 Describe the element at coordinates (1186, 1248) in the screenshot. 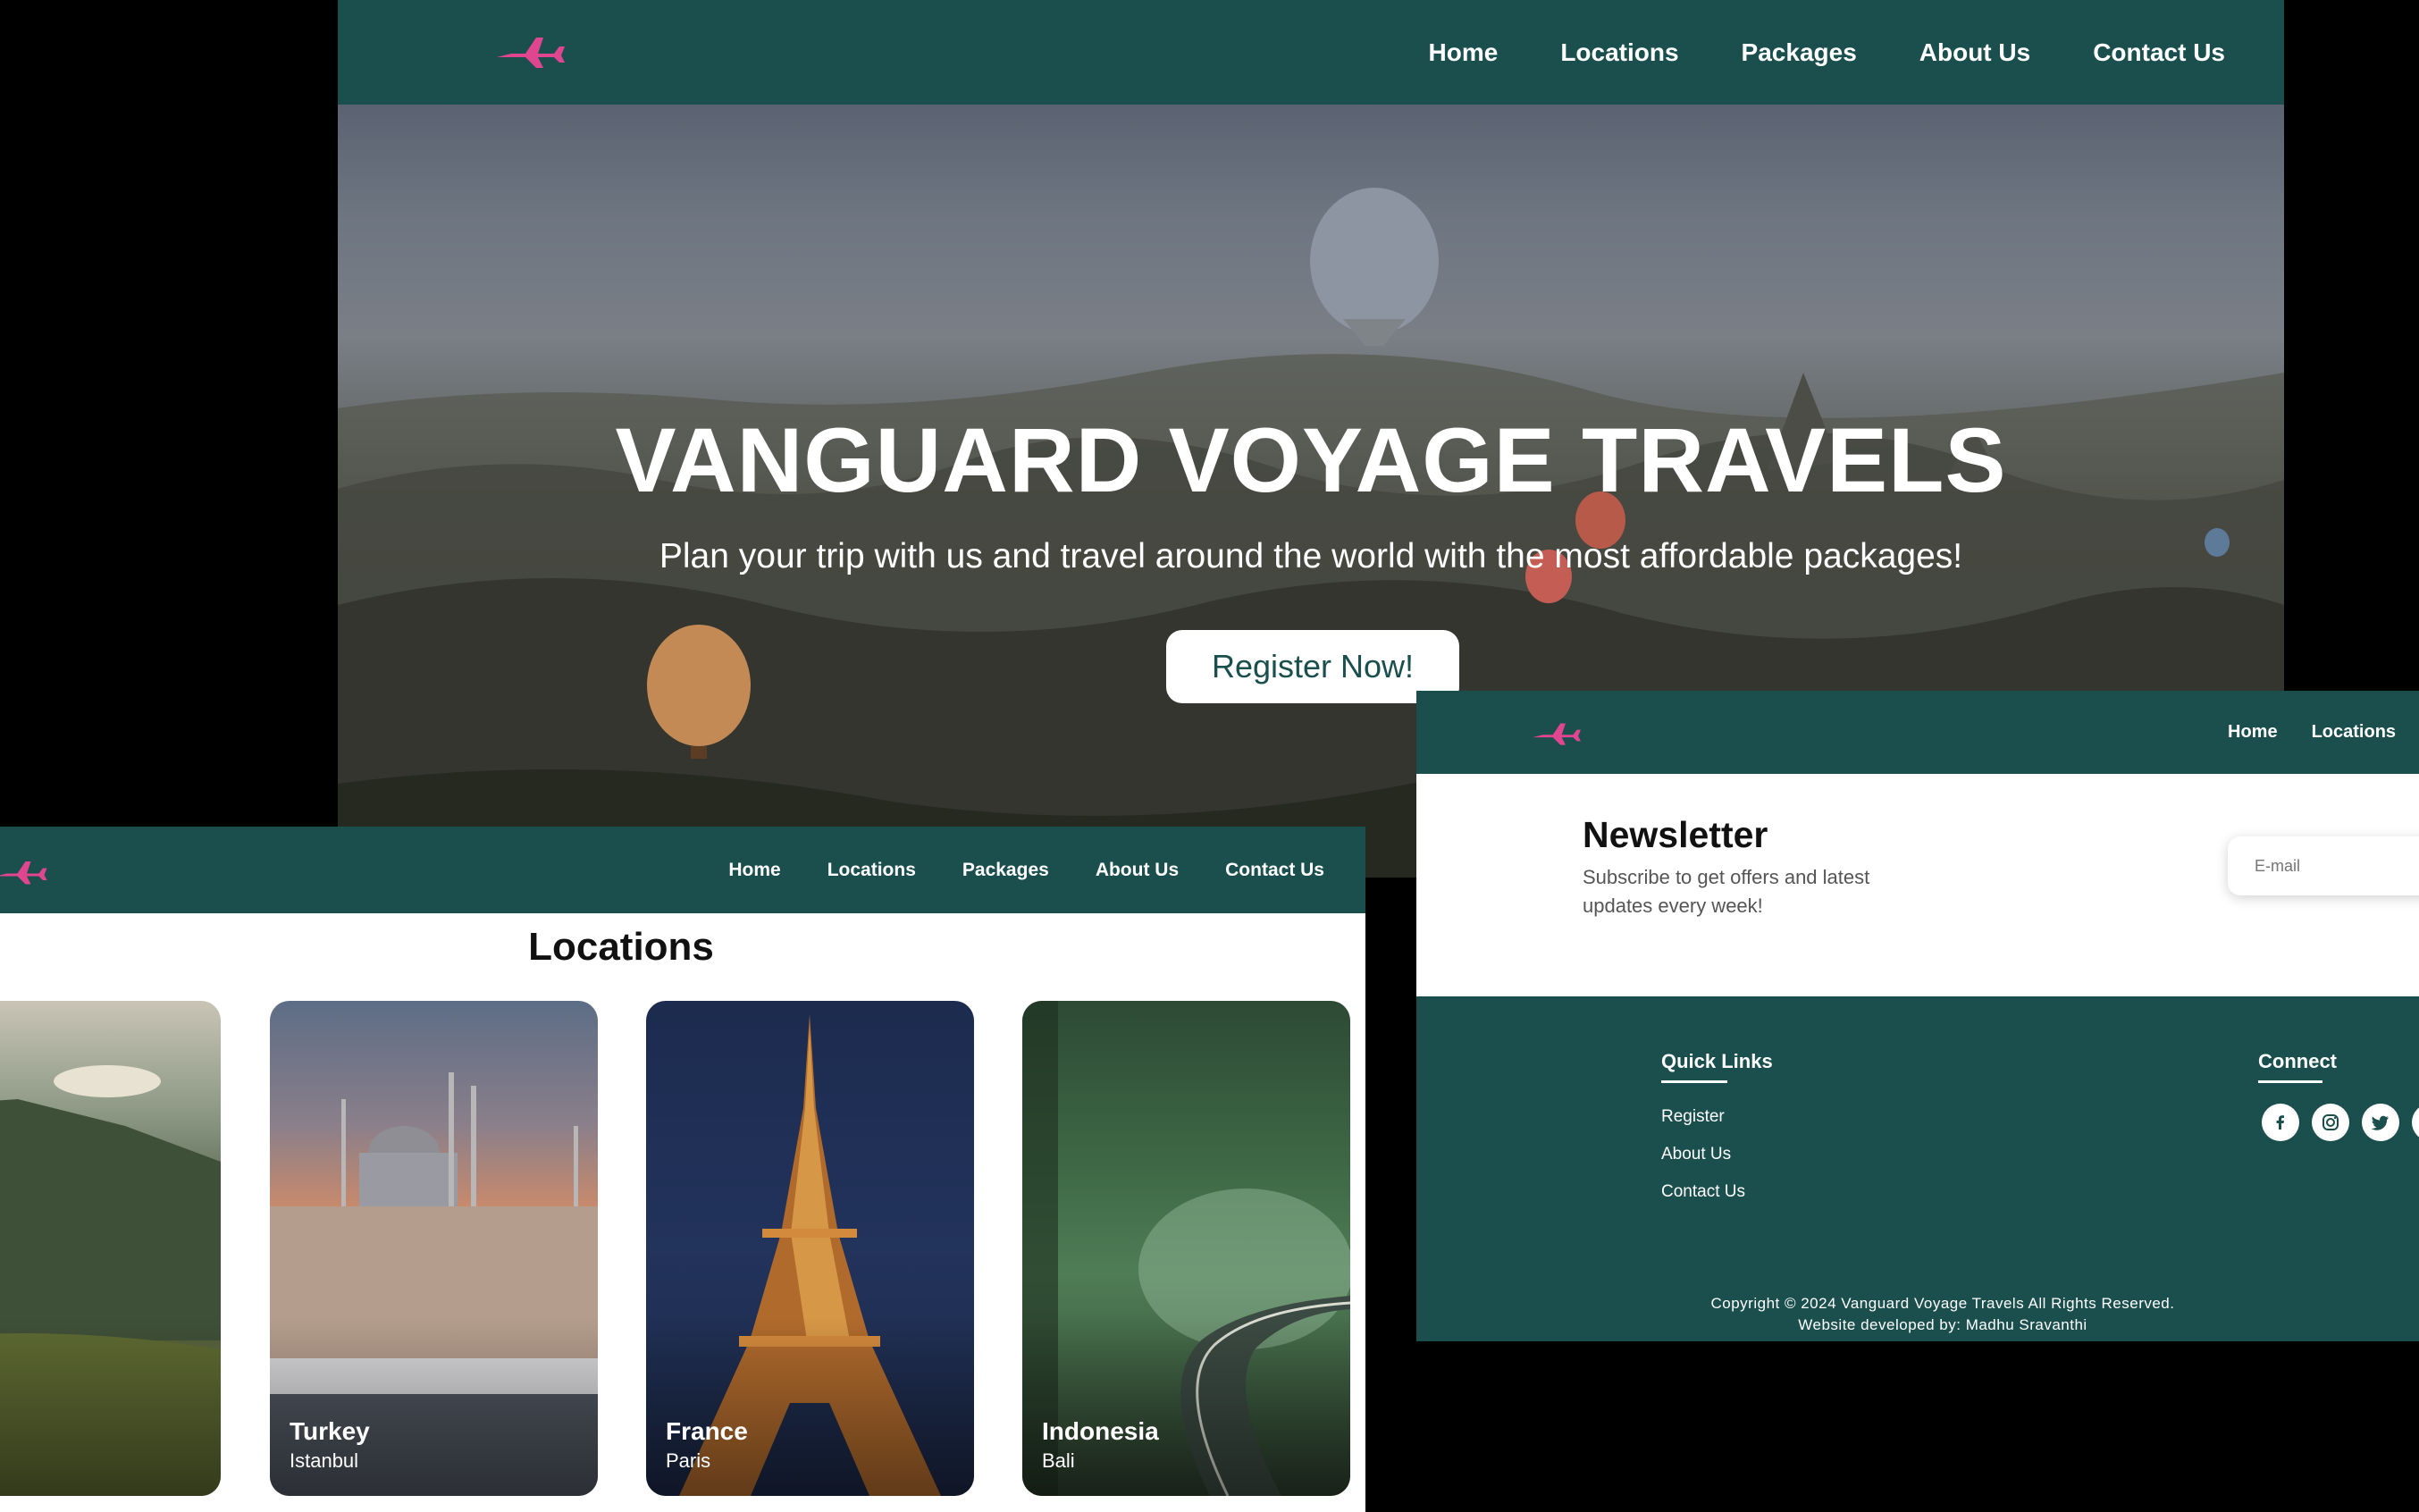

I see `location-card-indonesia: Indonesia Bali` at that location.